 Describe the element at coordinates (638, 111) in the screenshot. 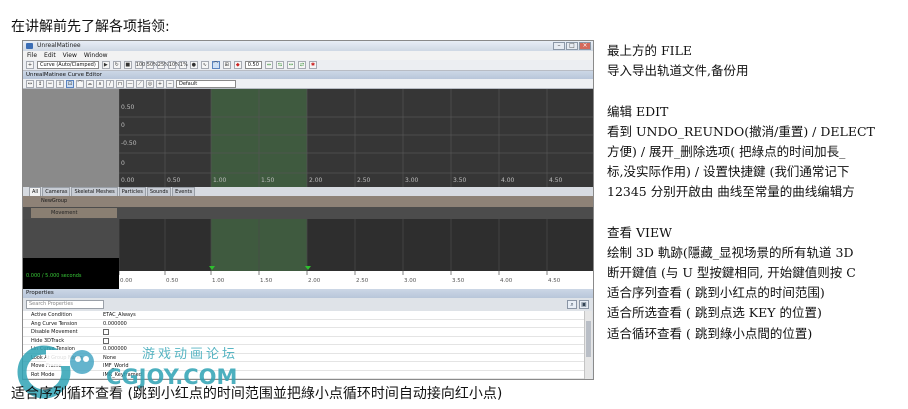

I see `note-line: 编辑 EDIT` at that location.